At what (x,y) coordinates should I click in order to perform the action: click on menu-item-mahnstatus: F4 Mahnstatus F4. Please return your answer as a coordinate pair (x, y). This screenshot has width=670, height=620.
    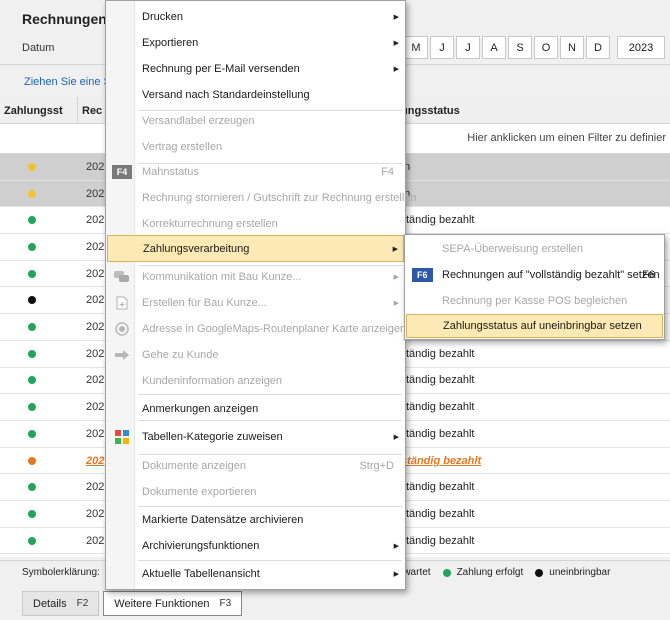
    Looking at the image, I should click on (255, 172).